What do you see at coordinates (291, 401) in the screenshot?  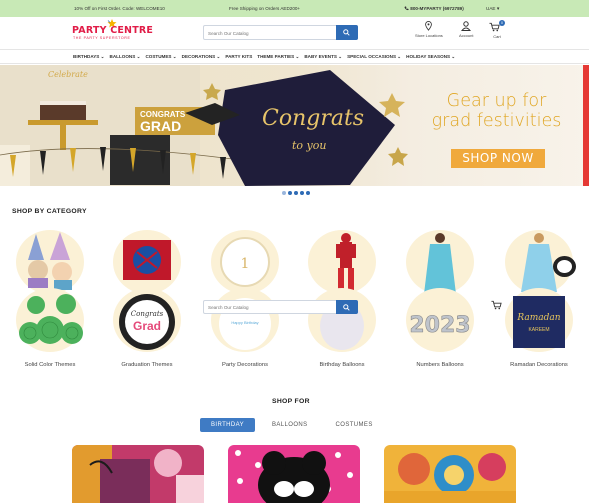 I see `shop-for-title: SHOP FOR` at bounding box center [291, 401].